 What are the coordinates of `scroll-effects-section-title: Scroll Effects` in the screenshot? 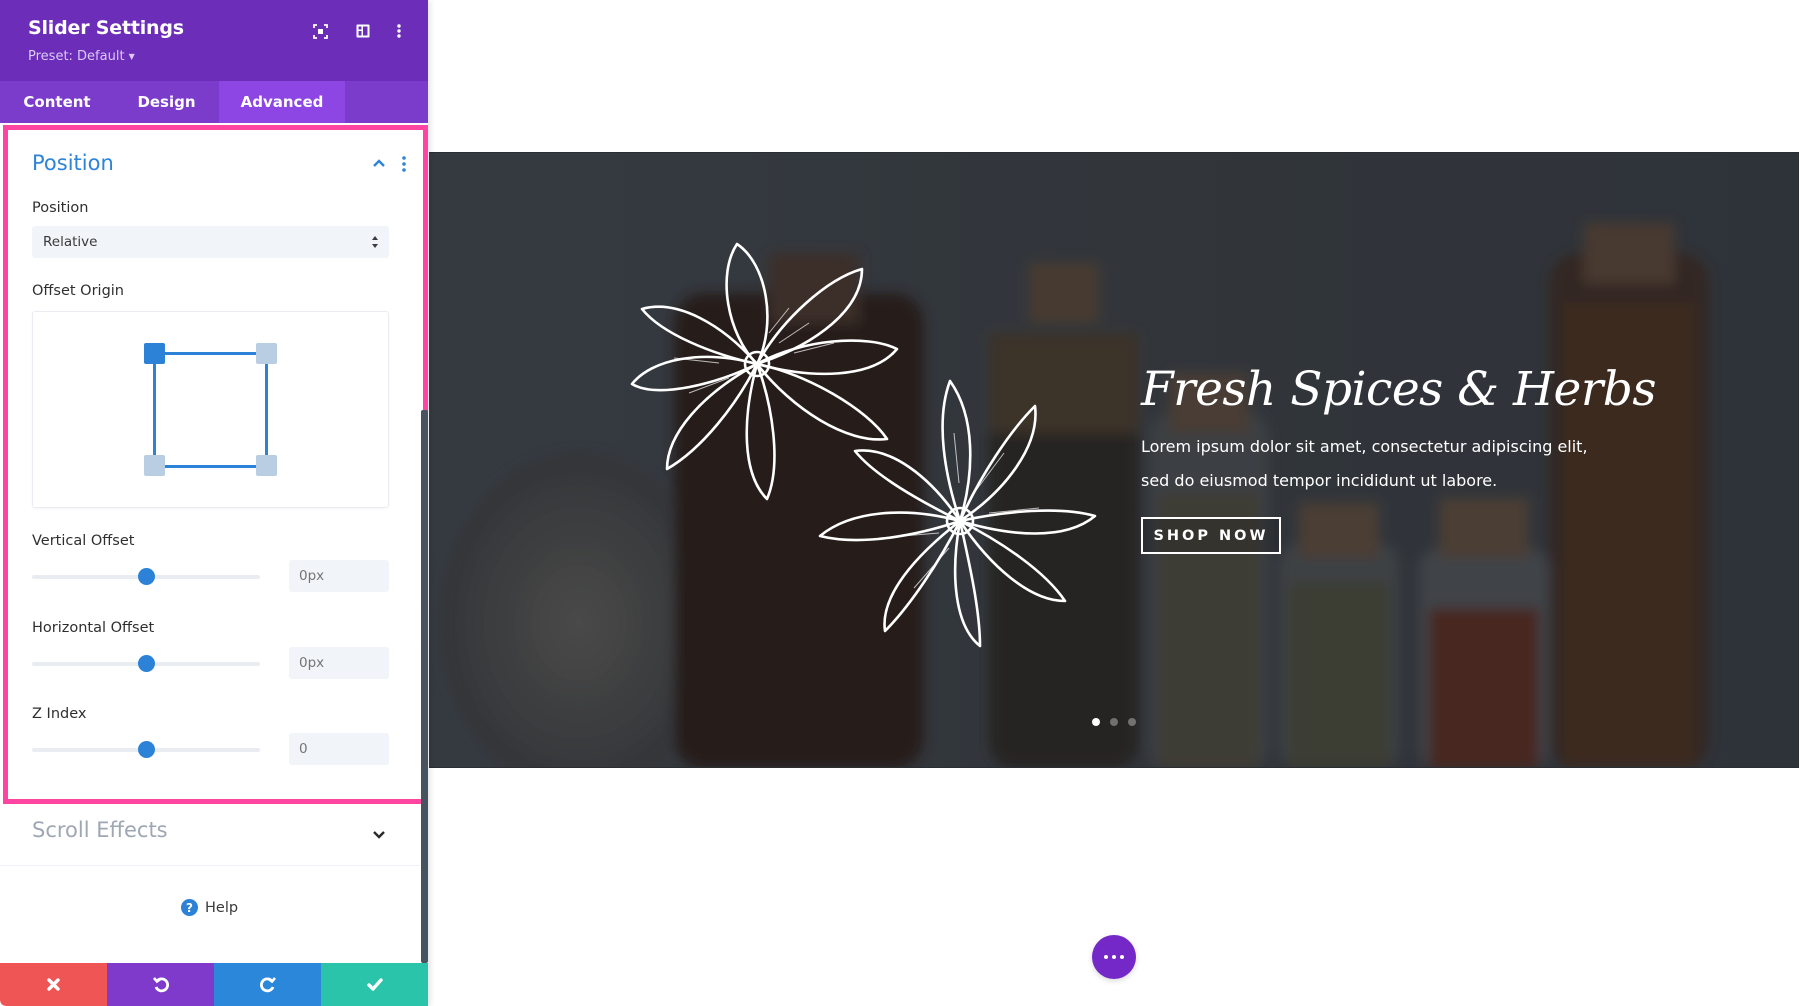 It's located at (100, 830).